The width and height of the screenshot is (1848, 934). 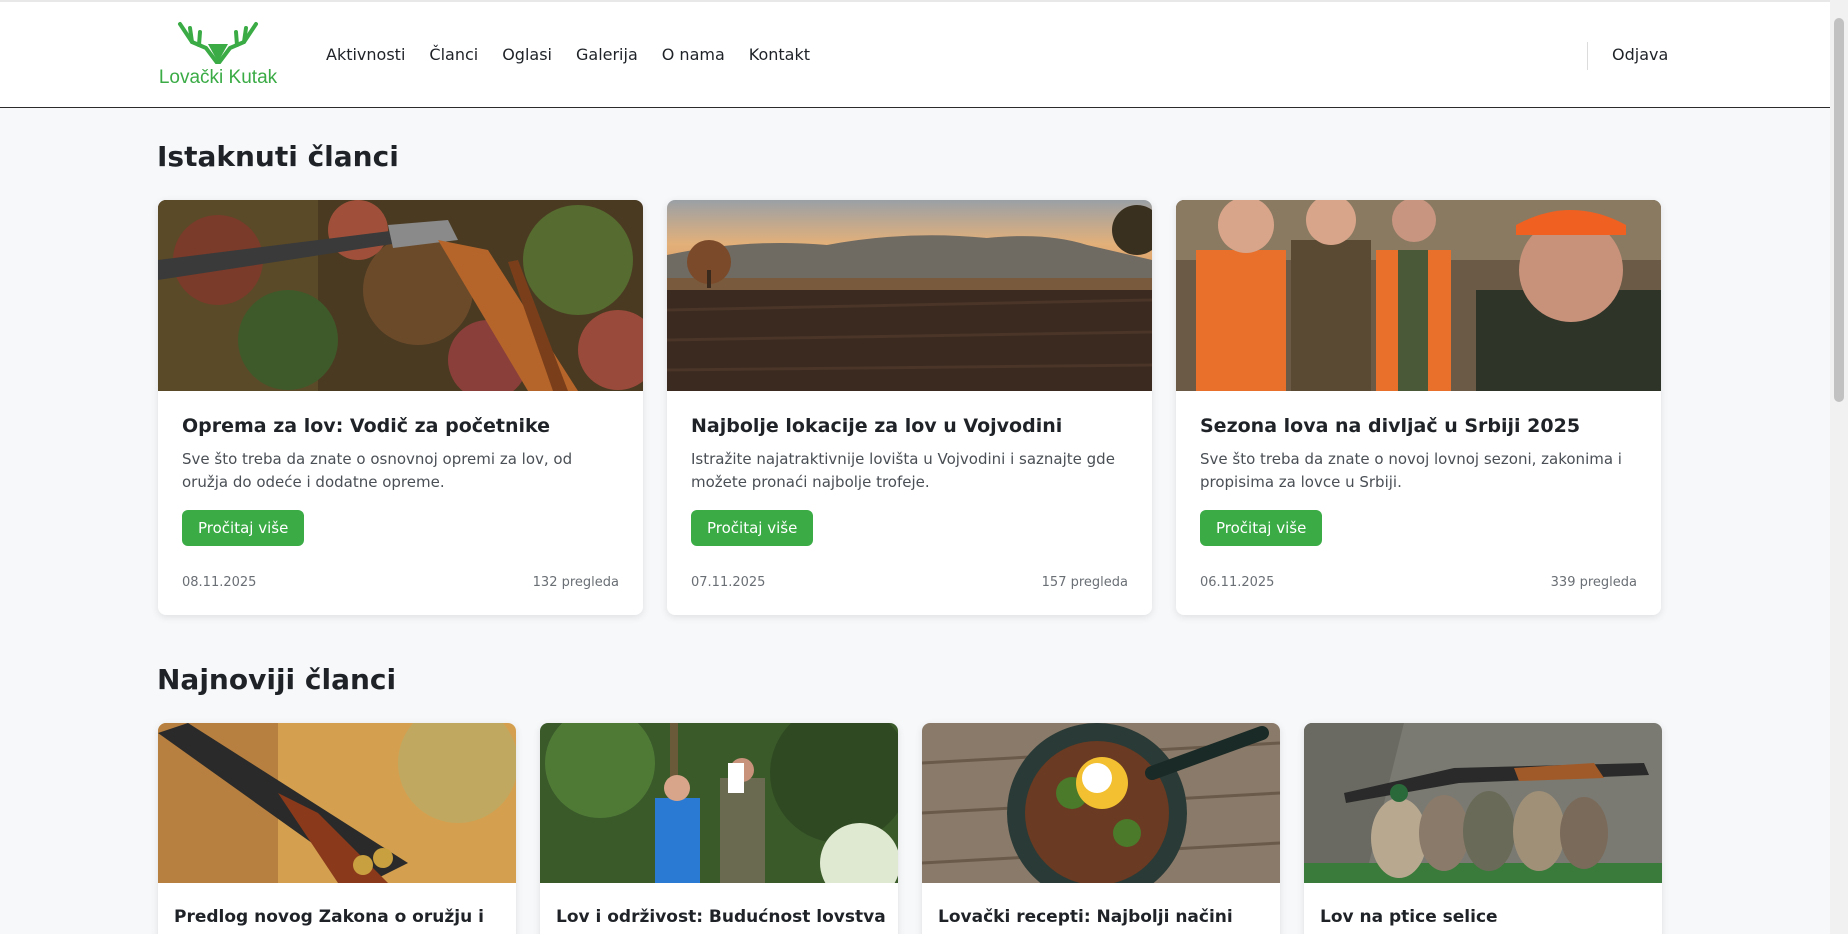 I want to click on men-in-forest-image, so click(x=719, y=803).